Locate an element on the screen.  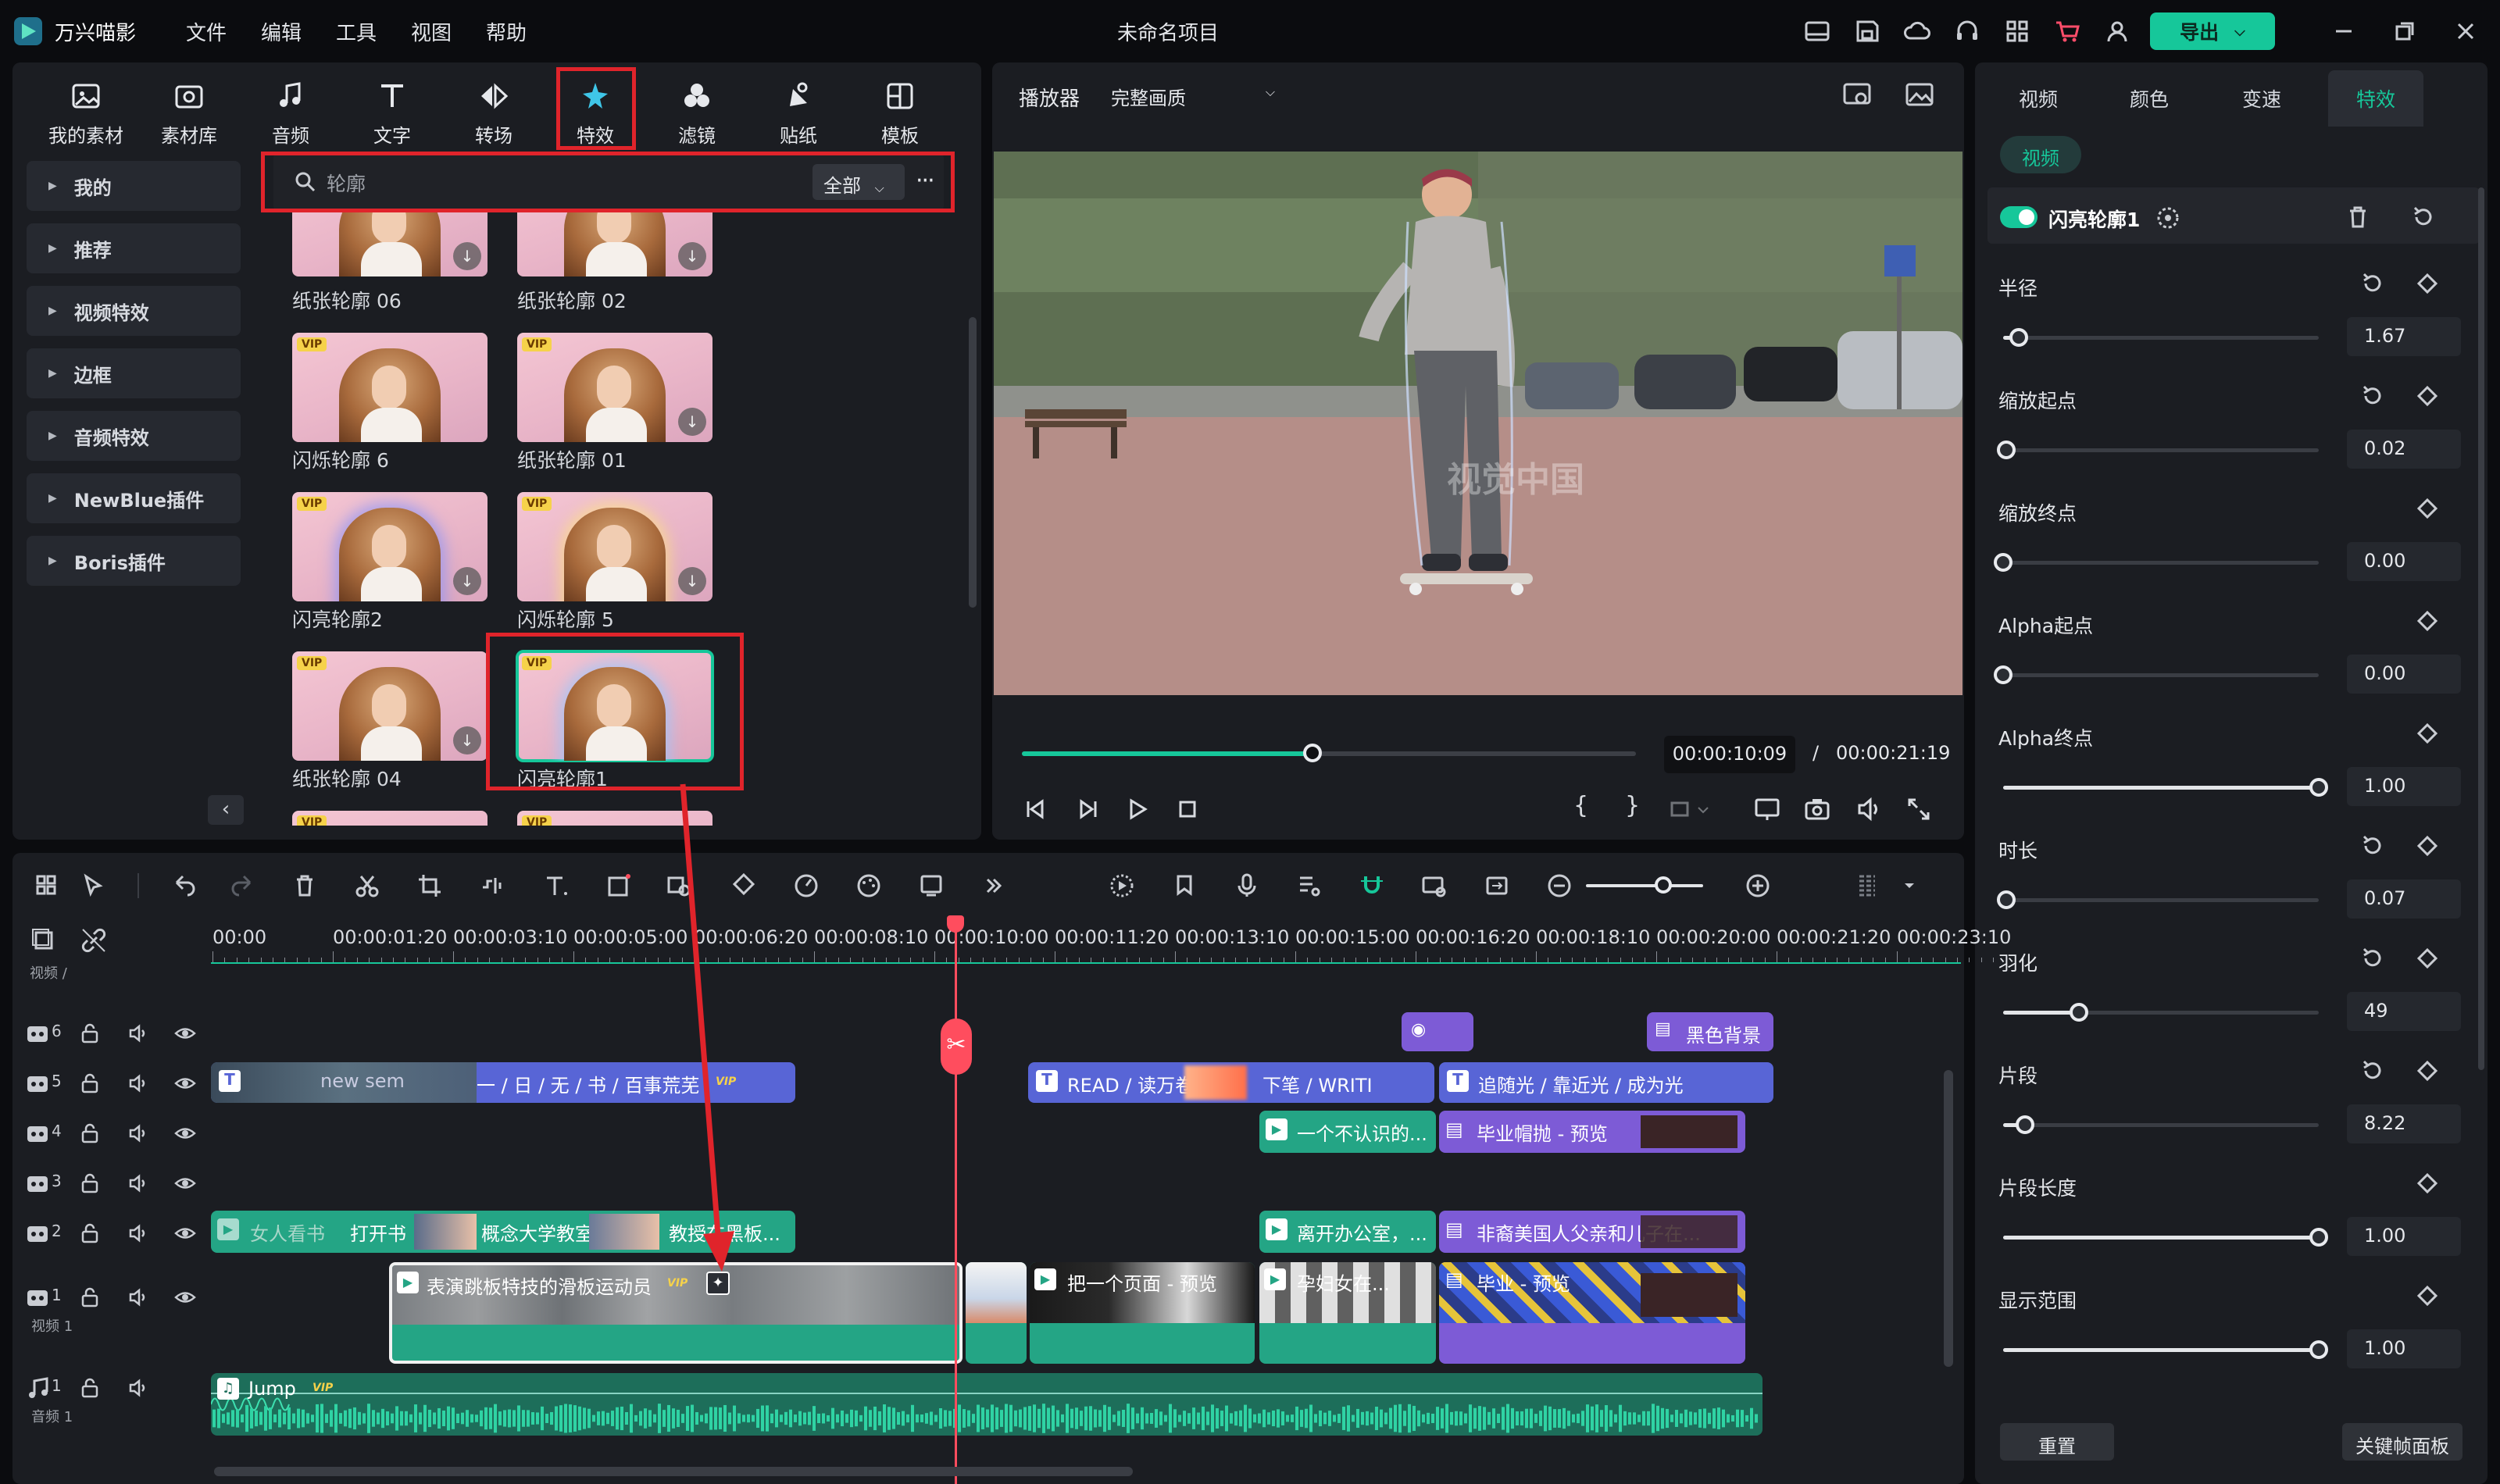
subtab-video: 视频 is located at coordinates (2040, 154).